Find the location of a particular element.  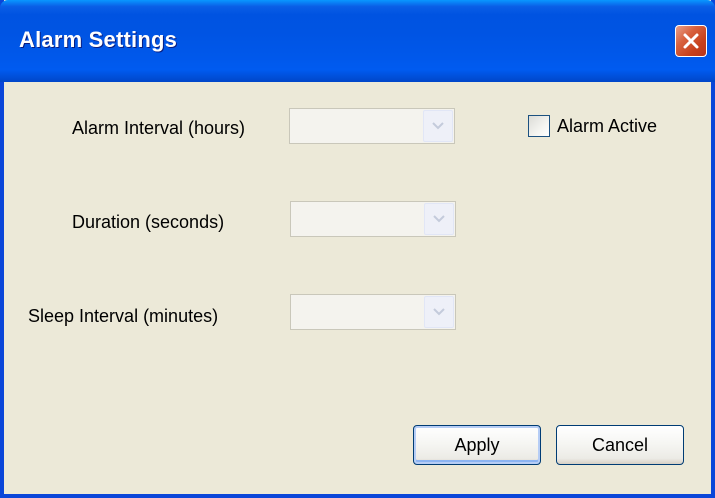

alarm-interval-dropdown-button is located at coordinates (438, 126).